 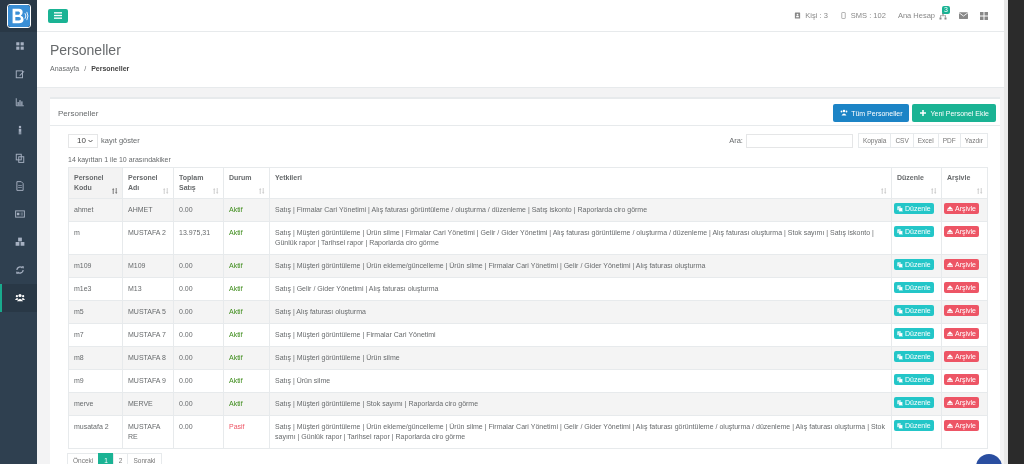 What do you see at coordinates (1014, 232) in the screenshot?
I see `scrollbar` at bounding box center [1014, 232].